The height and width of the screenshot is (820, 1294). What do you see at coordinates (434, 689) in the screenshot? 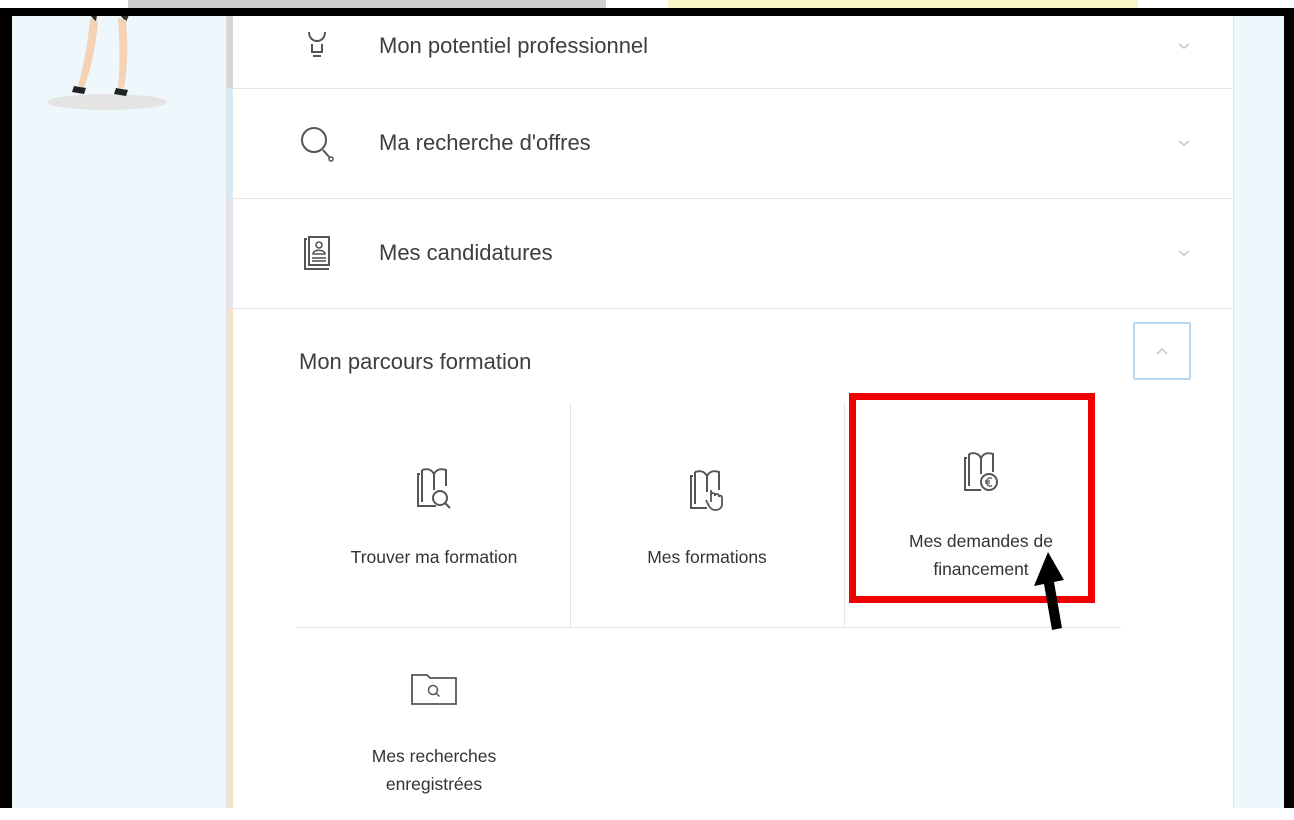
I see `folder-search-icon` at bounding box center [434, 689].